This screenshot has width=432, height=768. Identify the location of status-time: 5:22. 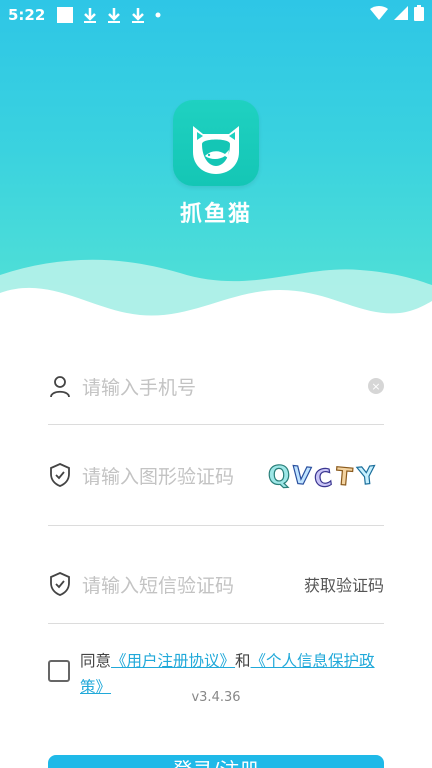
(27, 15).